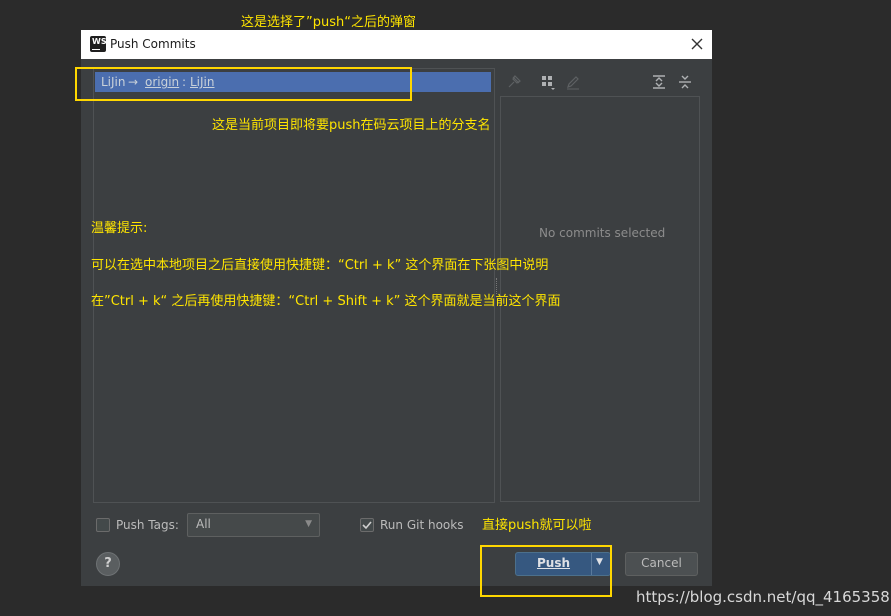 The height and width of the screenshot is (616, 891). Describe the element at coordinates (108, 564) in the screenshot. I see `help-button: ?` at that location.